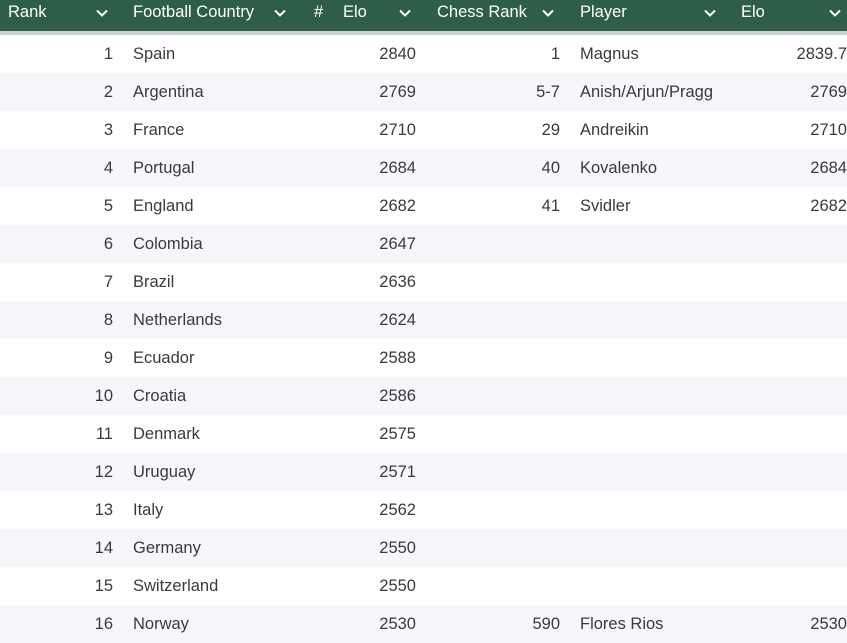  I want to click on table-row: 9 Ecuador 2588, so click(423, 358).